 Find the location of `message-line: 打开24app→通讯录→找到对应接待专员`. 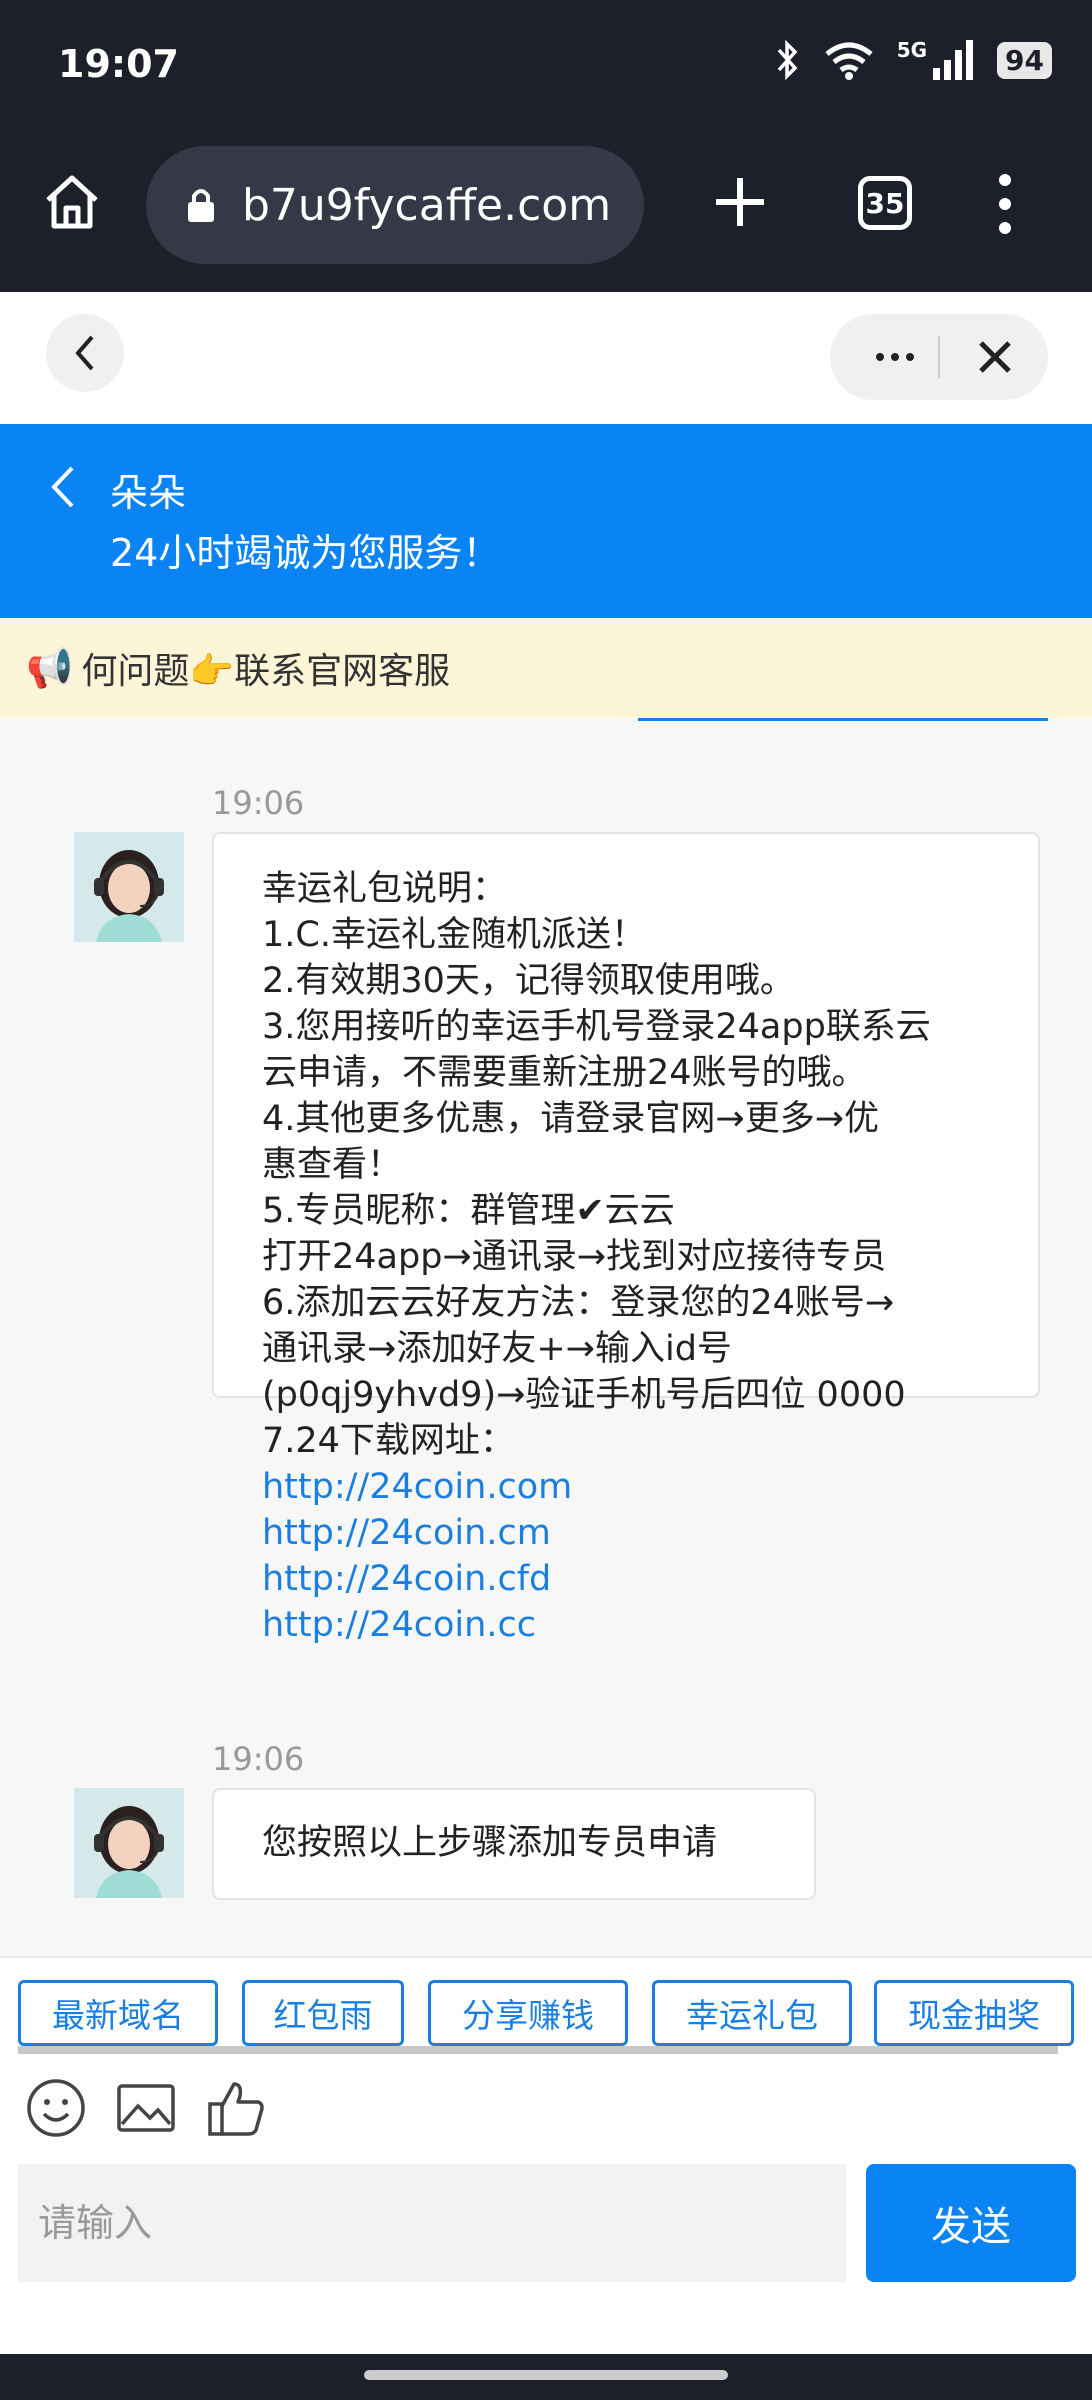

message-line: 打开24app→通讯录→找到对应接待专员 is located at coordinates (574, 1257).